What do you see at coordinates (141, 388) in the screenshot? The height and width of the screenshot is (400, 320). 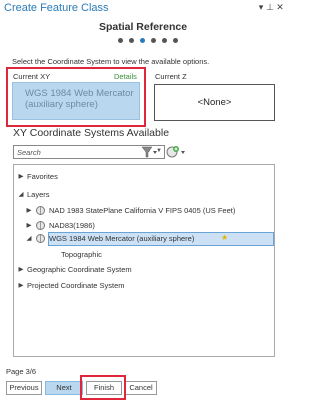 I see `cancel-button: Cancel` at bounding box center [141, 388].